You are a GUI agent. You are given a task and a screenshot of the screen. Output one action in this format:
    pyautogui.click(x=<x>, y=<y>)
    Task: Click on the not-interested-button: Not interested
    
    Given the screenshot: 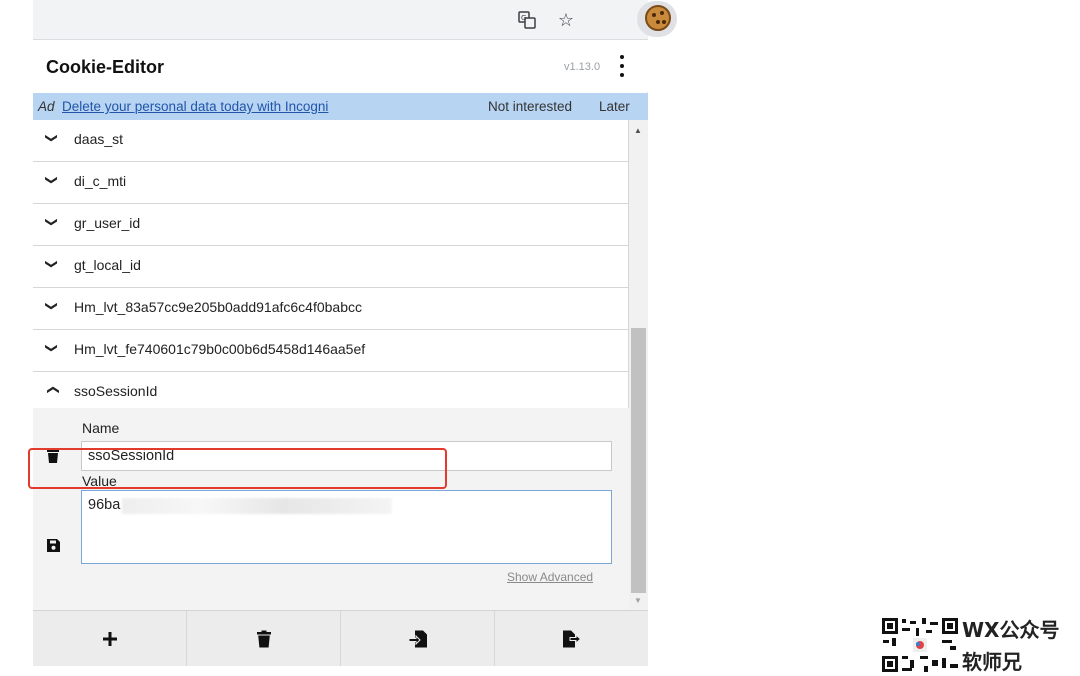 What is the action you would take?
    pyautogui.click(x=530, y=106)
    